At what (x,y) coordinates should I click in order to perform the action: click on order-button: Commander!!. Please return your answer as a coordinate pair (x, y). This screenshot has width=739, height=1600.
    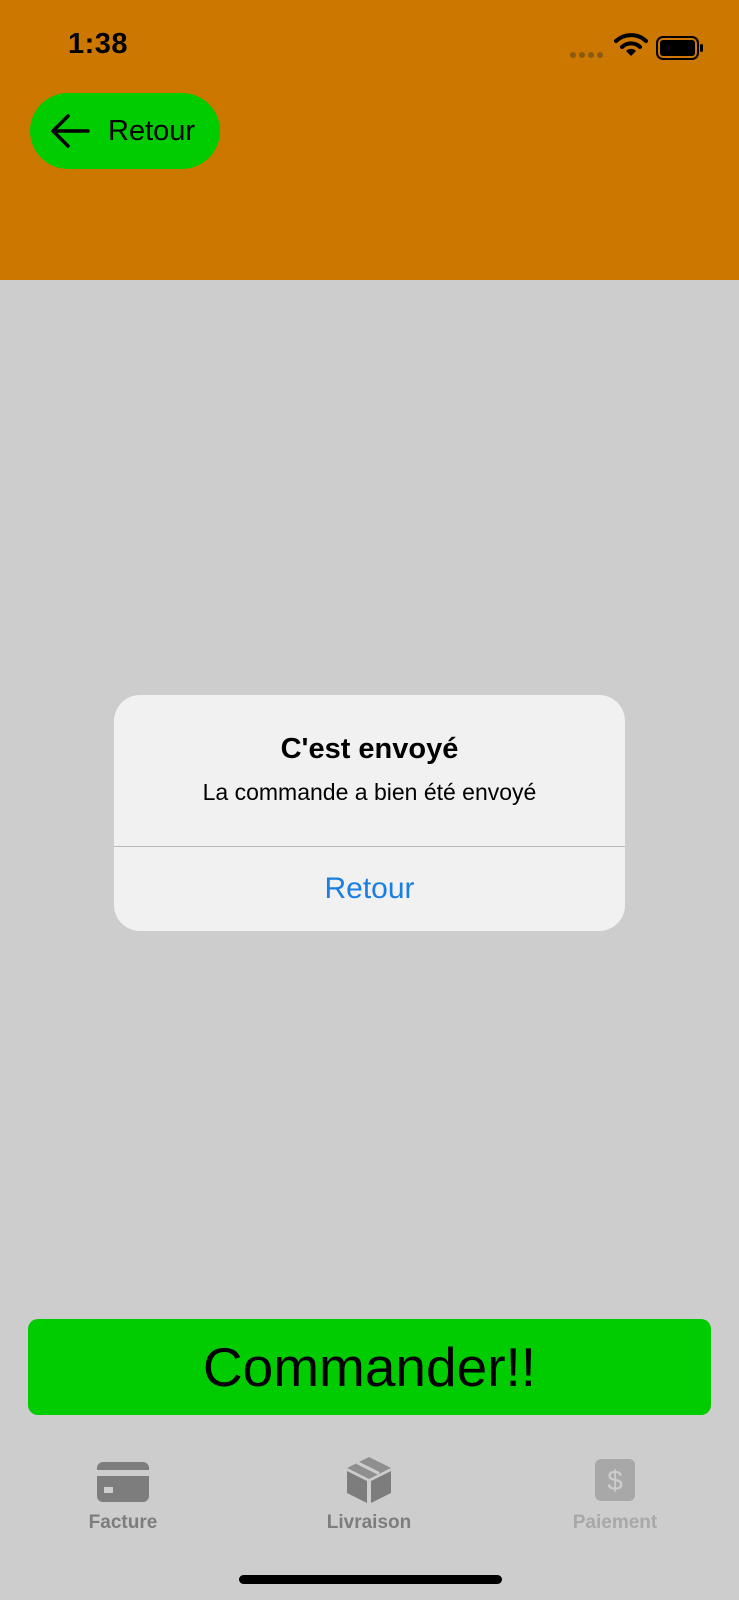
    Looking at the image, I should click on (369, 1367).